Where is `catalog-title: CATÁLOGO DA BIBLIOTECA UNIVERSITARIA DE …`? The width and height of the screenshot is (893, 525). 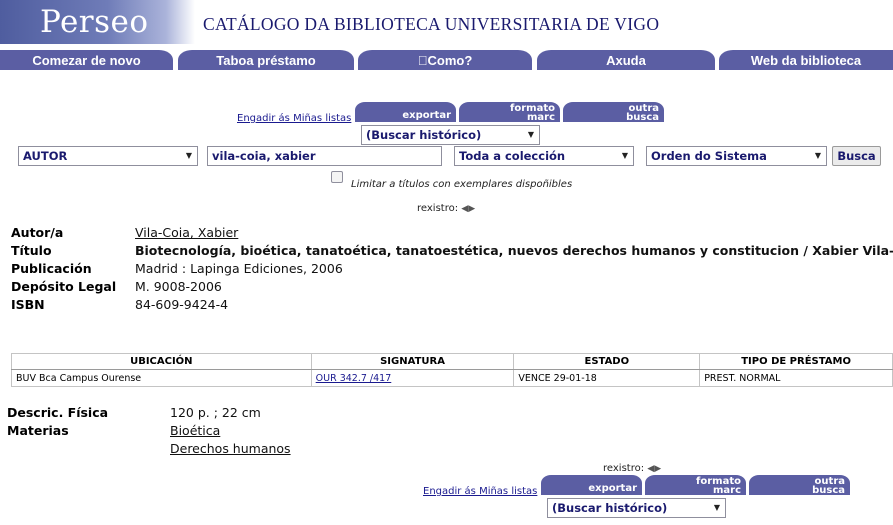 catalog-title: CATÁLOGO DA BIBLIOTECA UNIVERSITARIA DE … is located at coordinates (431, 24).